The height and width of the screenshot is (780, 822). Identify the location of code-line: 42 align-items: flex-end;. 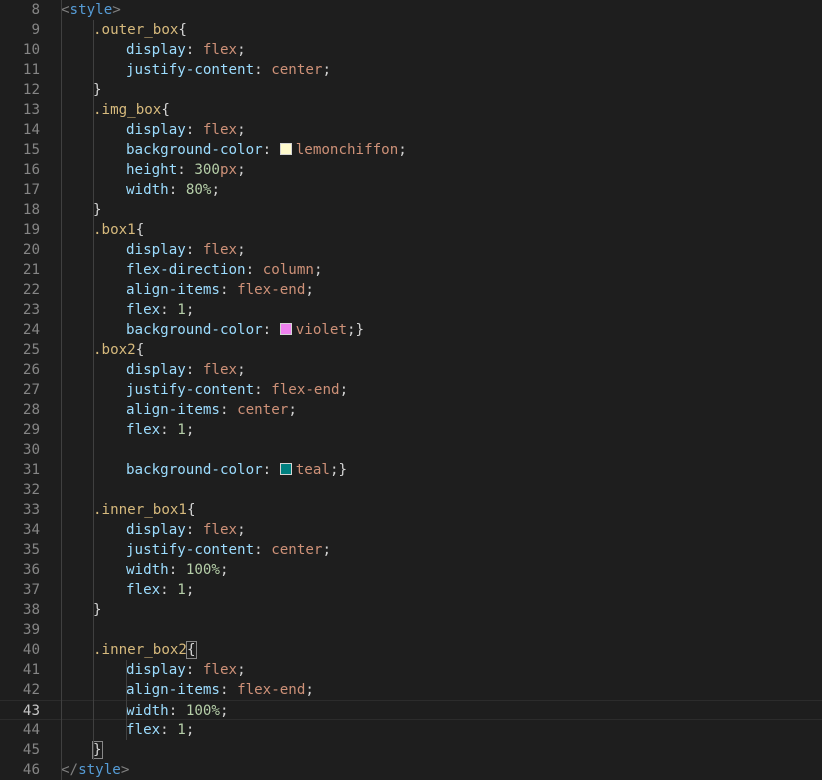
(411, 690).